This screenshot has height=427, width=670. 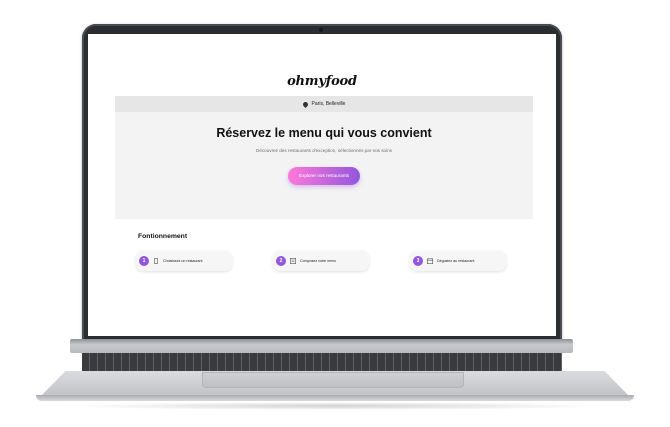 What do you see at coordinates (335, 398) in the screenshot?
I see `laptop-base-edge` at bounding box center [335, 398].